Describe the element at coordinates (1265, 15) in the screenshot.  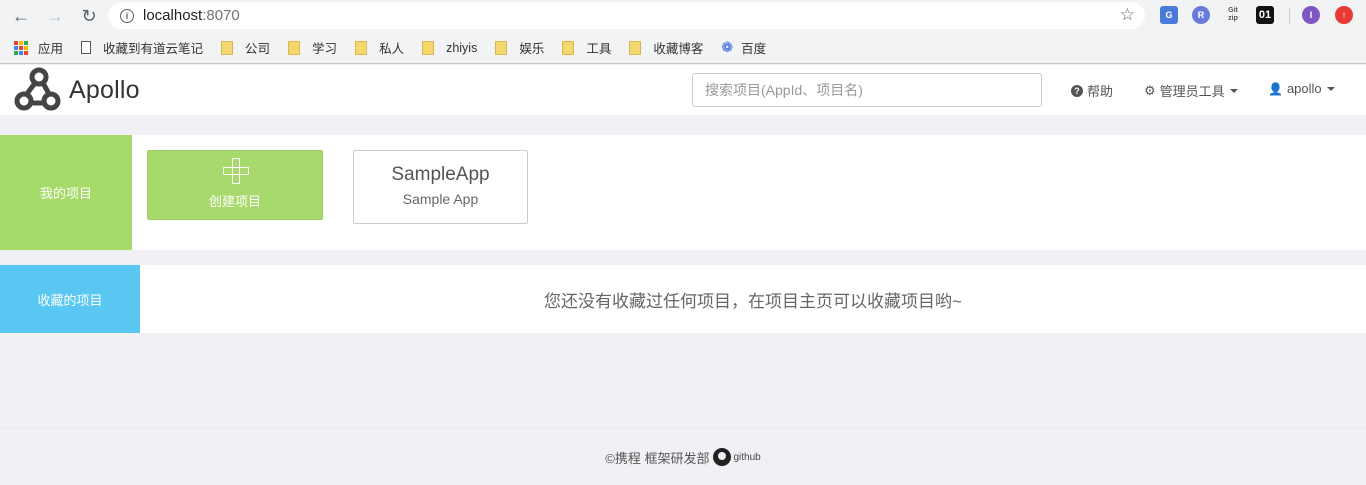
I see `binary-extension-icon: 01` at that location.